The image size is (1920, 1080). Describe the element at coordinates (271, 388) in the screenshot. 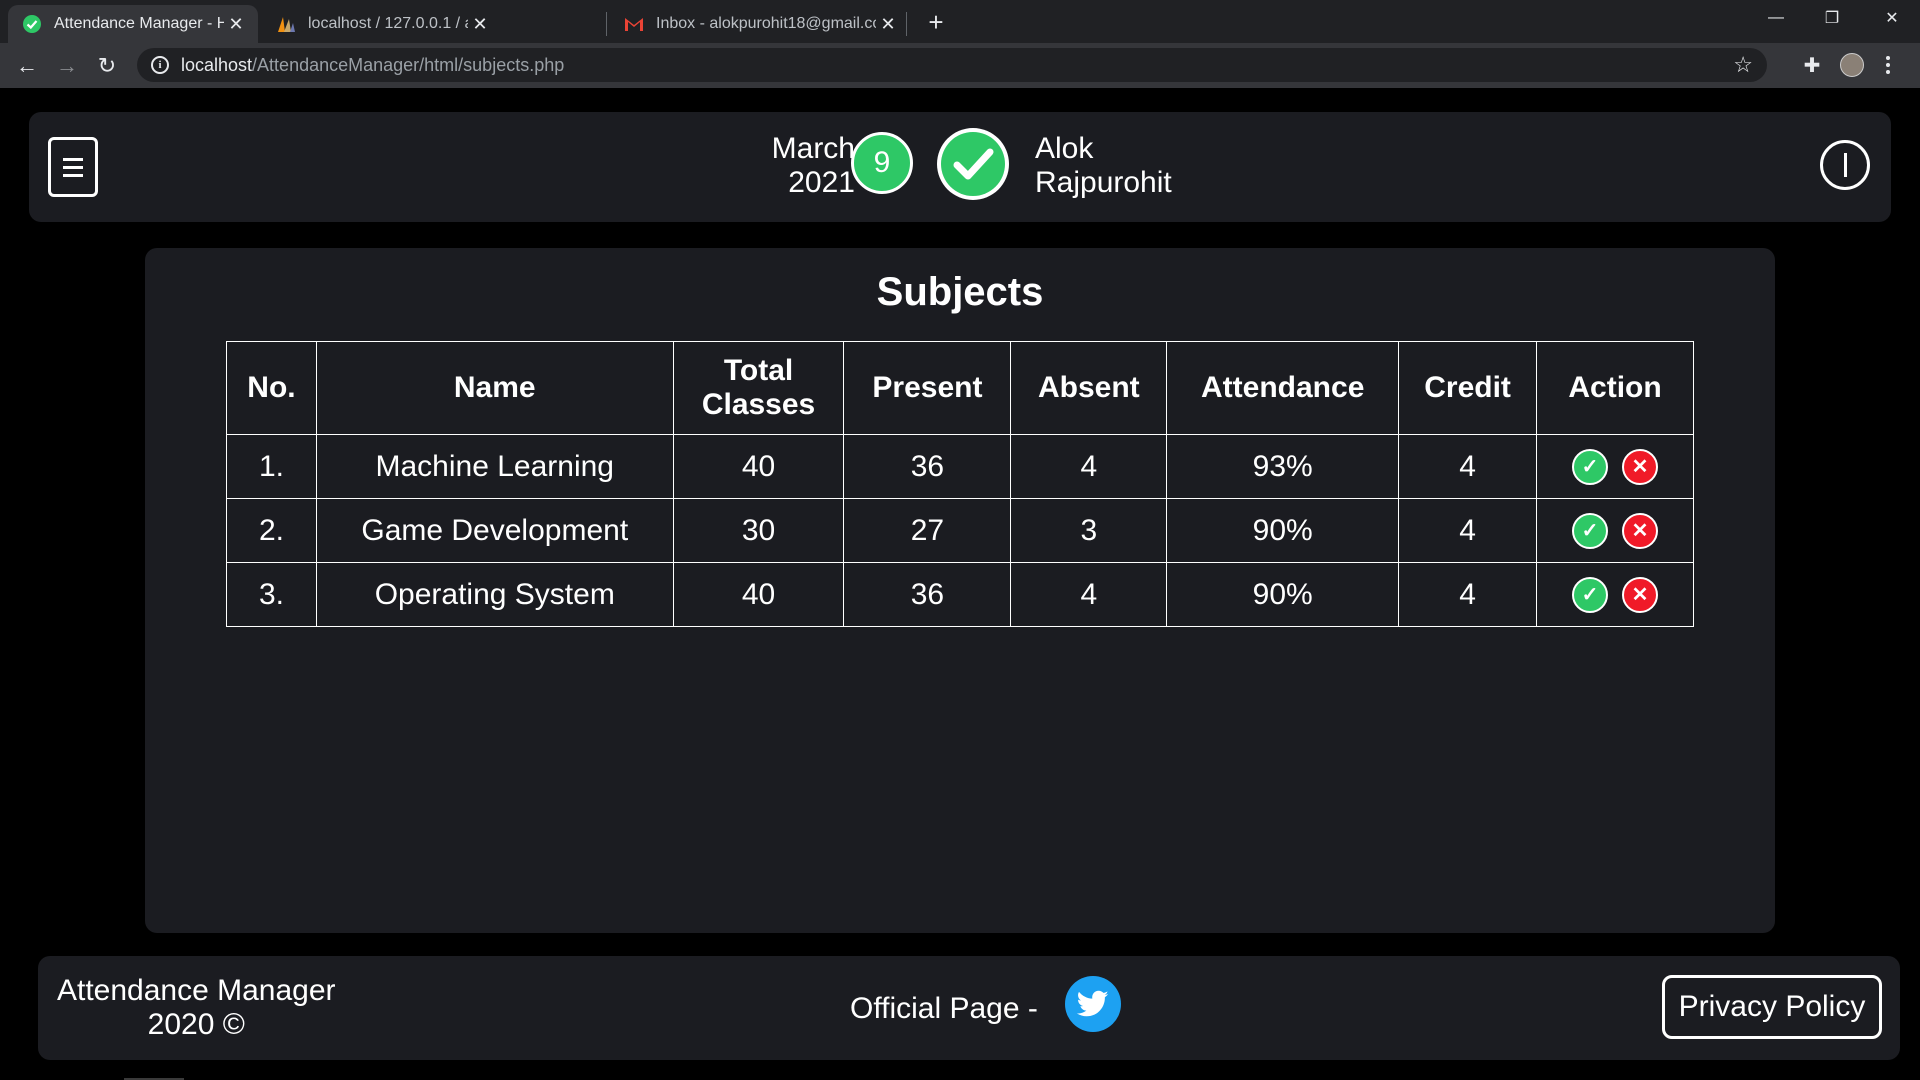

I see `col-header-no: No.` at that location.